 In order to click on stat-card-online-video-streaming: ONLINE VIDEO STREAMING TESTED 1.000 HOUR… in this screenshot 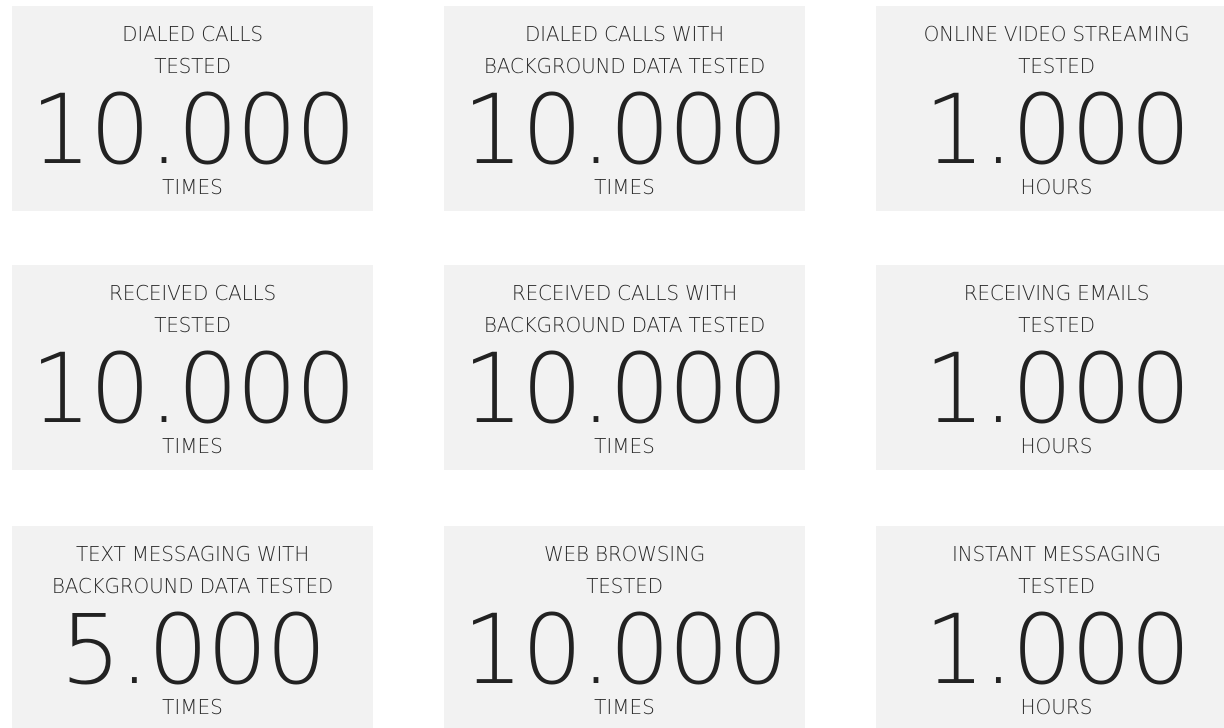, I will do `click(1050, 108)`.